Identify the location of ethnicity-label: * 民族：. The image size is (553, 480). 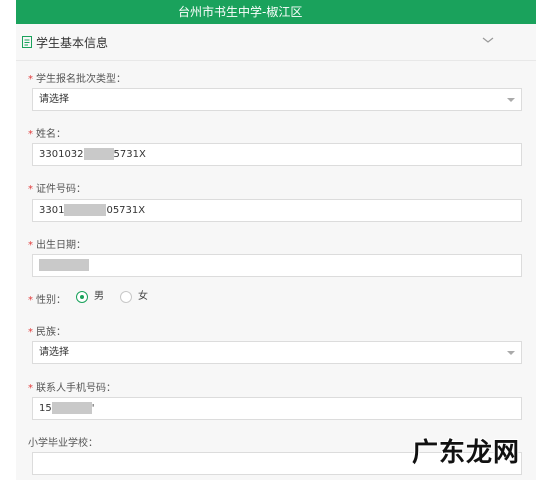
(47, 330).